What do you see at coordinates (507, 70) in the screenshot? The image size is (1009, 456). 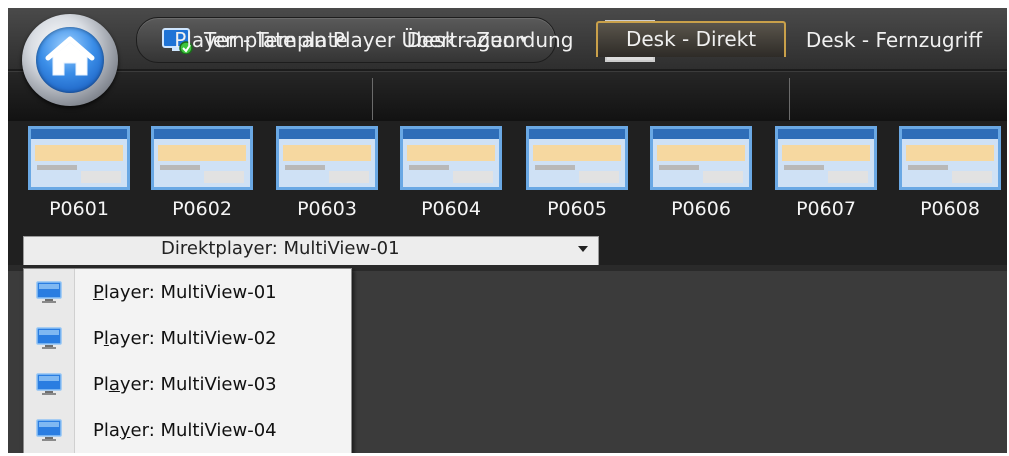 I see `title-bar-divider` at bounding box center [507, 70].